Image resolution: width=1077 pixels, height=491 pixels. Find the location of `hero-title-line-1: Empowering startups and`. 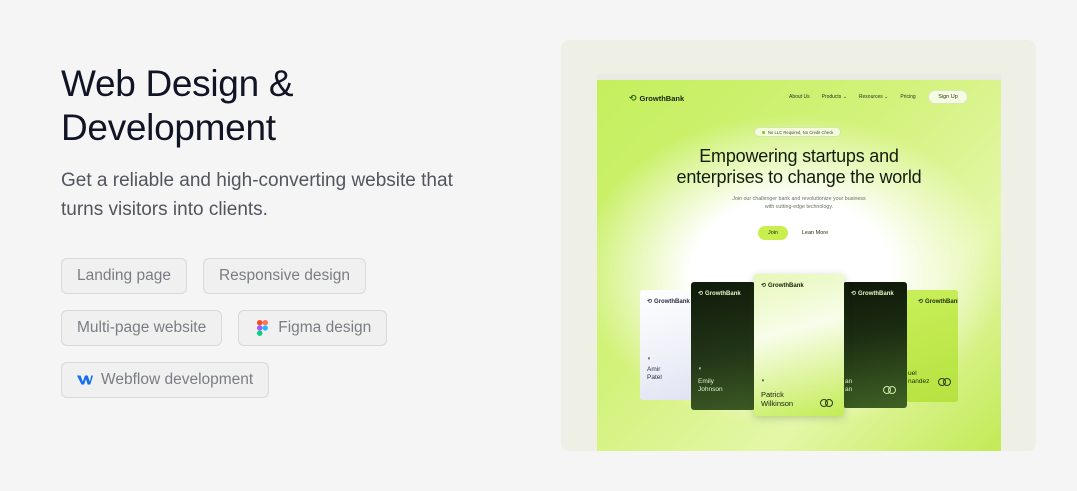

hero-title-line-1: Empowering startups and is located at coordinates (799, 156).